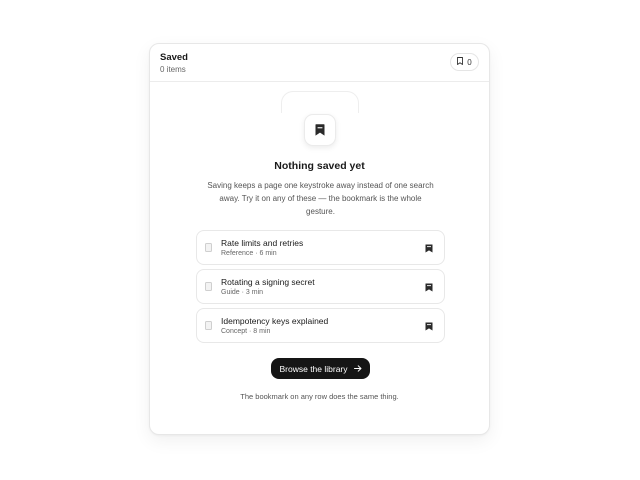 The image size is (640, 480). Describe the element at coordinates (469, 62) in the screenshot. I see `saved-count: 0` at that location.